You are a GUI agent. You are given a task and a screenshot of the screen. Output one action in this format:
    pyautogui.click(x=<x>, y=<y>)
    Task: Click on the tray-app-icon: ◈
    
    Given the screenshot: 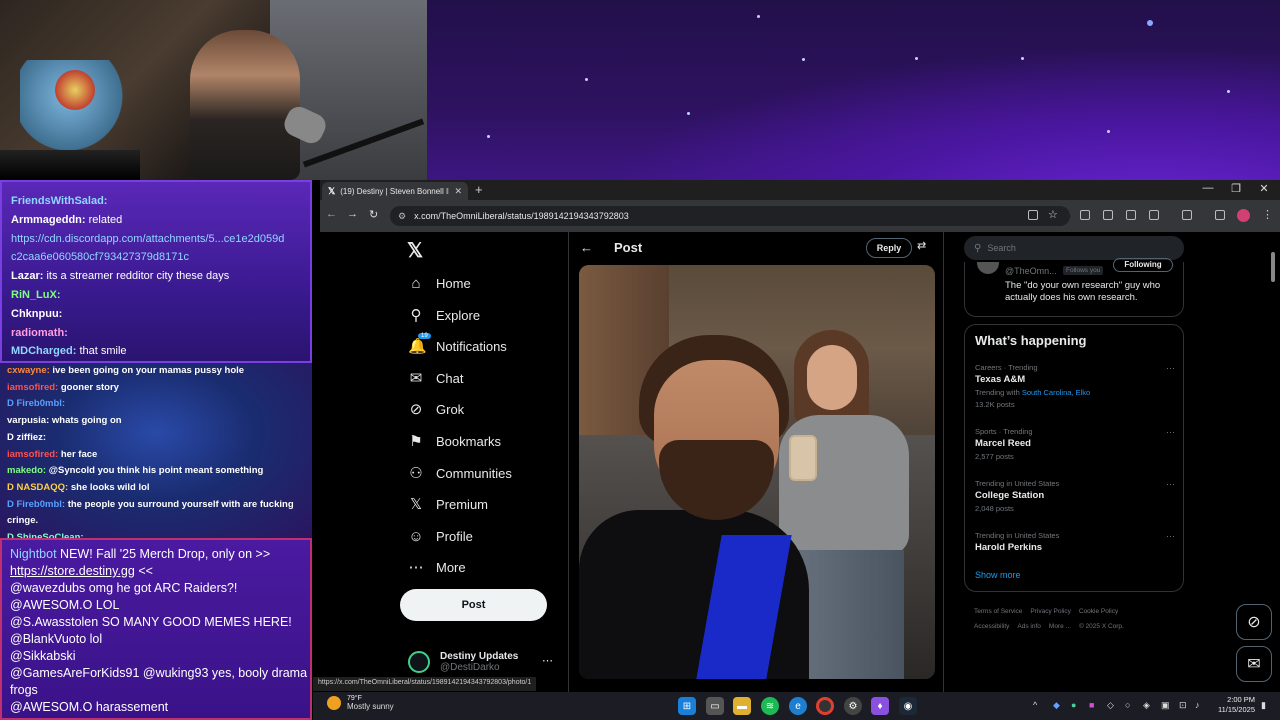 What is the action you would take?
    pyautogui.click(x=1146, y=705)
    